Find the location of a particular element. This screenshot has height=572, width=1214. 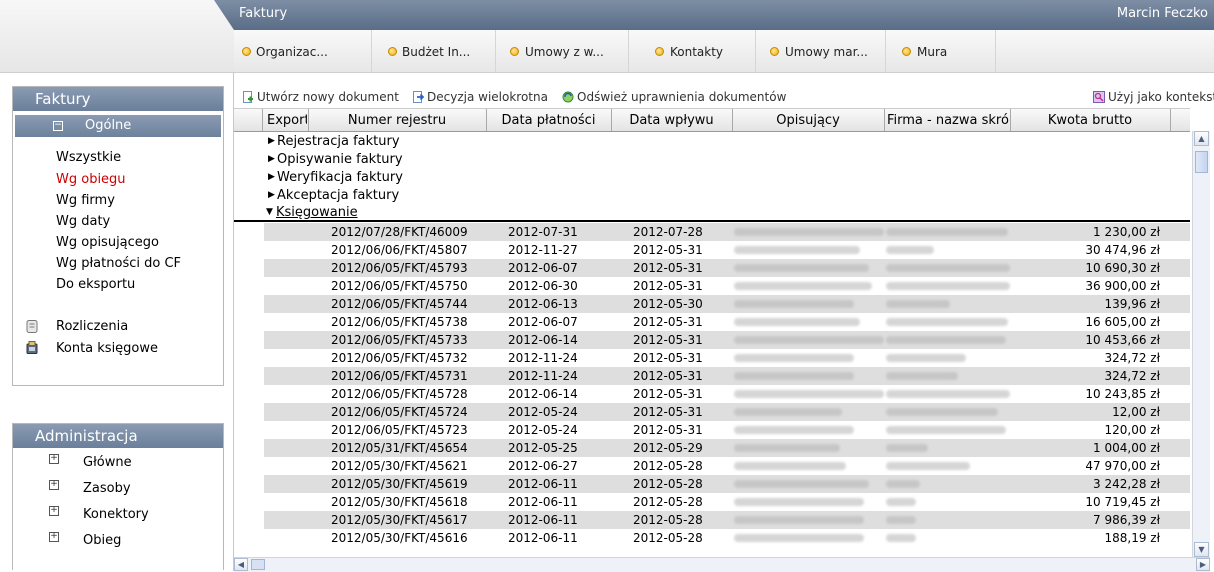

cell-data-platnosci: 2012-11-24 is located at coordinates (543, 376).